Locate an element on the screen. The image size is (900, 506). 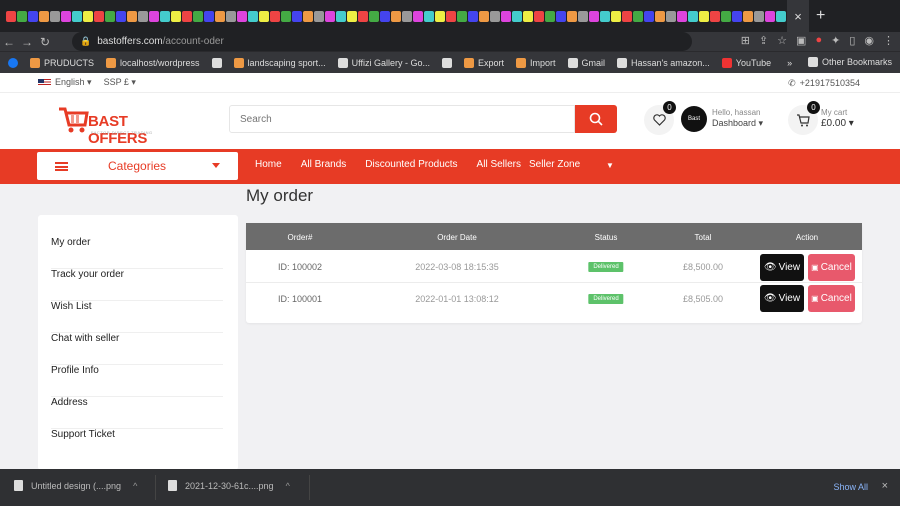
sidebar-item-address: Address is located at coordinates (137, 413).